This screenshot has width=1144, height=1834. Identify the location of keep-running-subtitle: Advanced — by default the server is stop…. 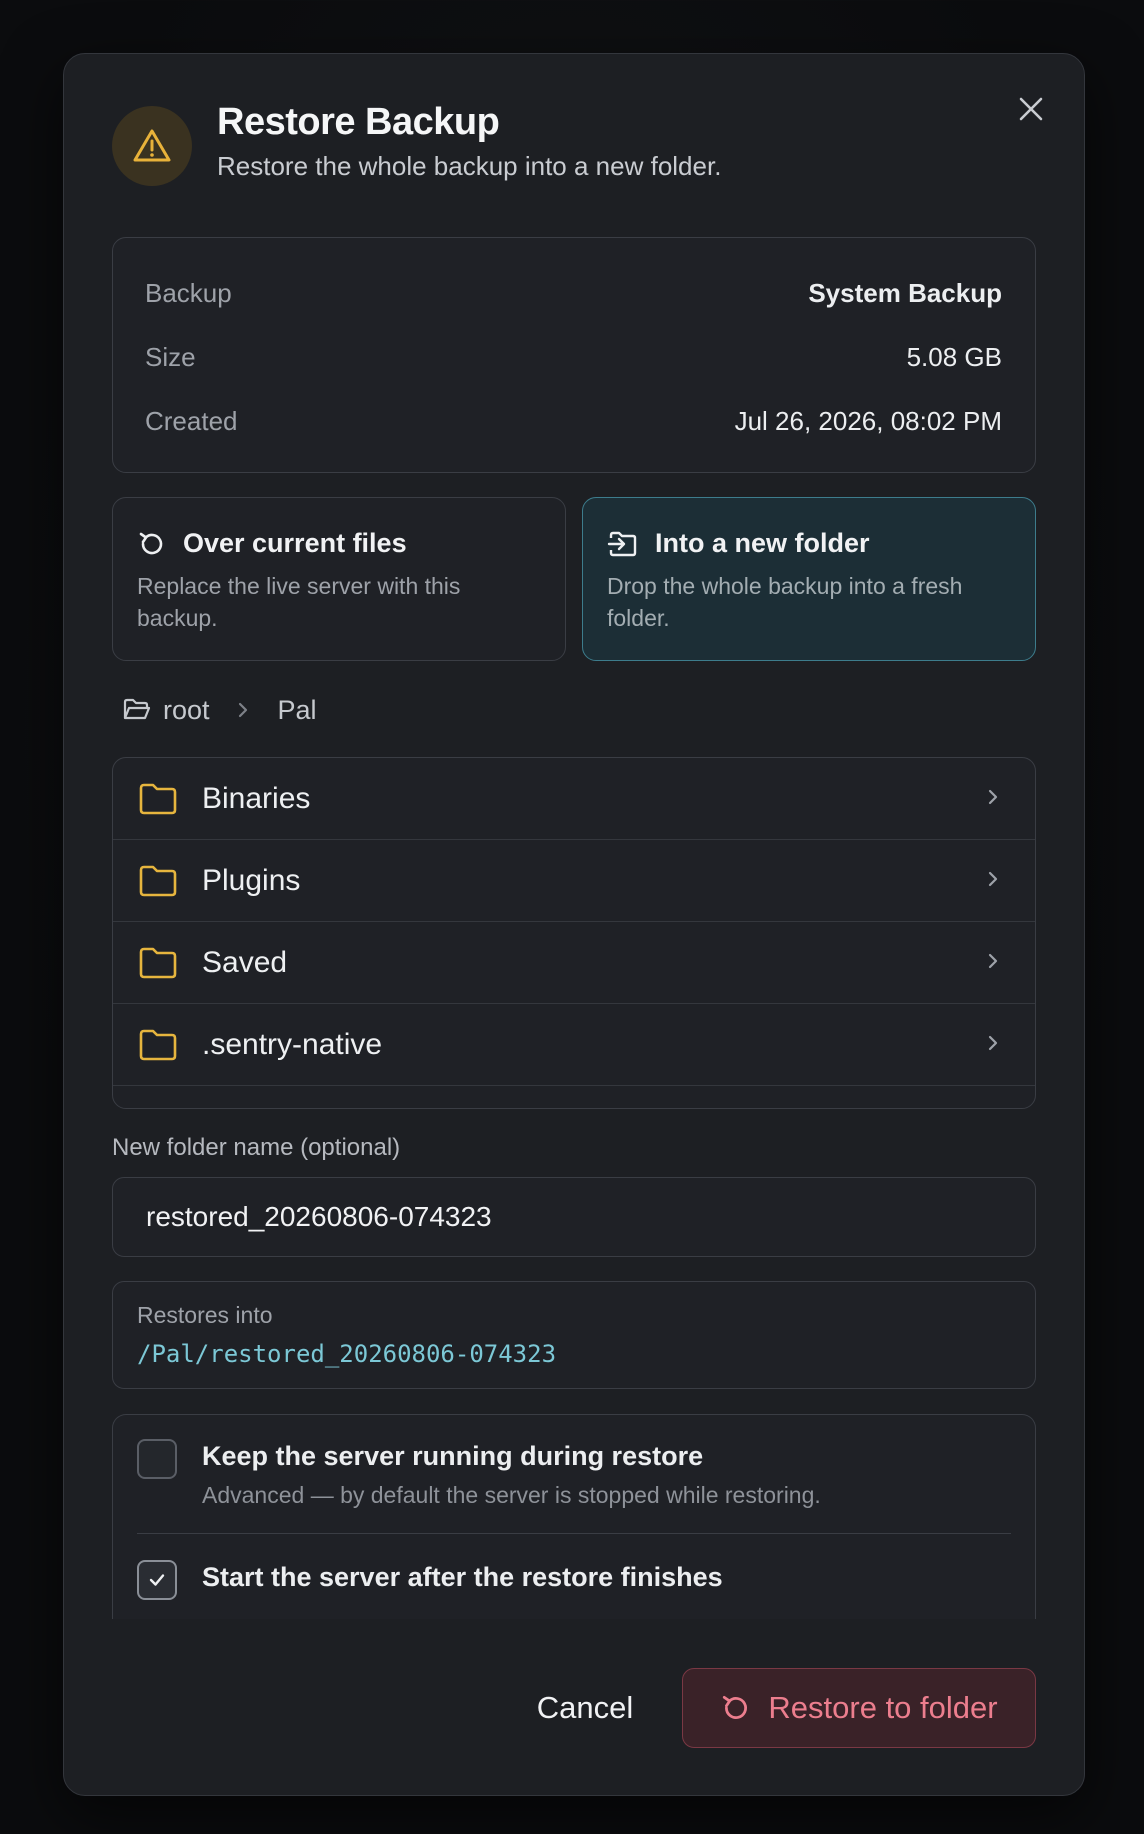
(511, 1495).